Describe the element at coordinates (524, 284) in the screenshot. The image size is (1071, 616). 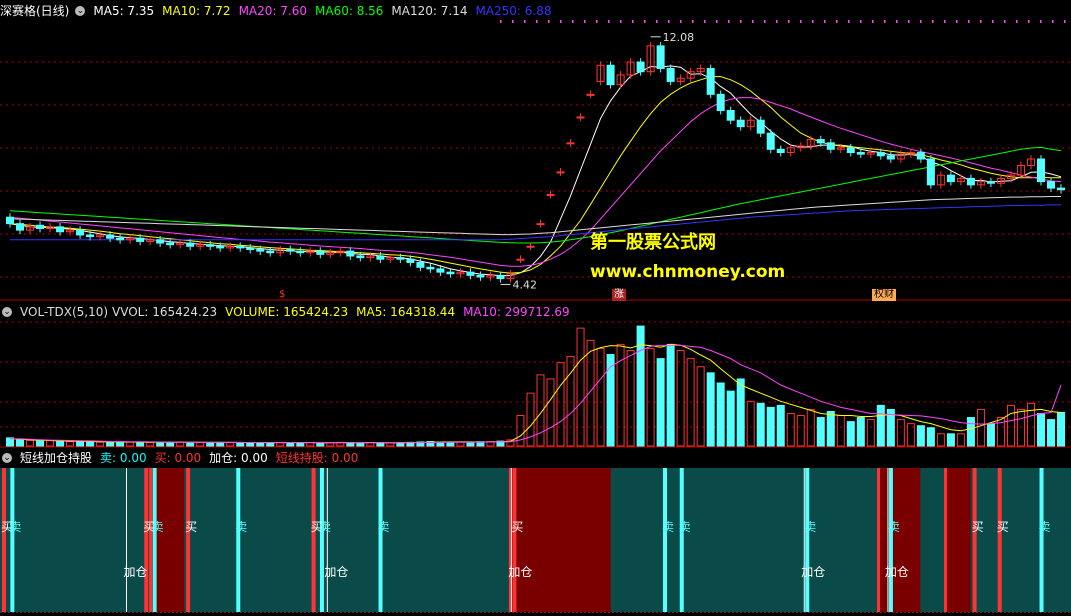
I see `price-annotation: 4.42` at that location.